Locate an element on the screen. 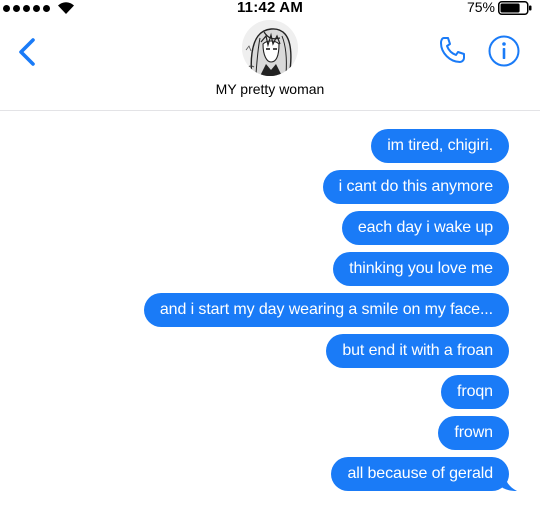 The image size is (540, 506). message-row: froqn is located at coordinates (475, 392).